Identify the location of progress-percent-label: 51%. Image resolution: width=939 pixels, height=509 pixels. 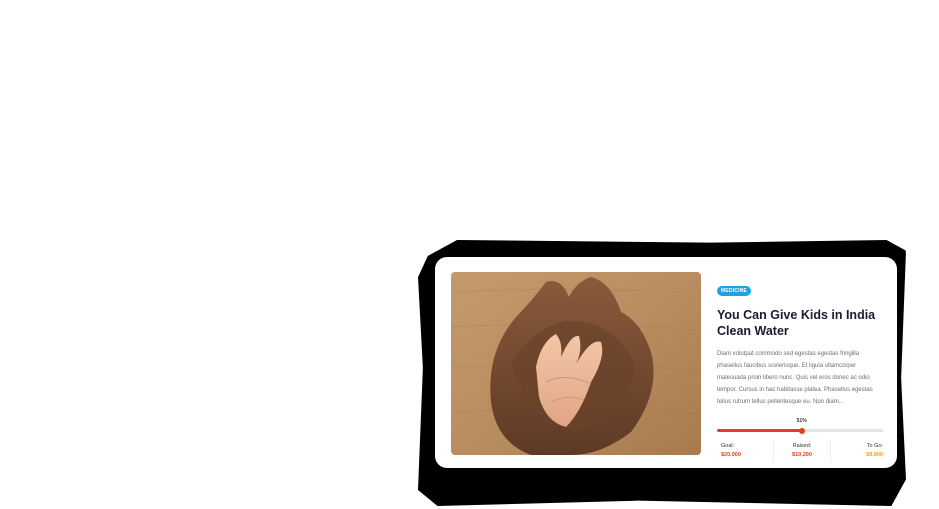
(801, 421).